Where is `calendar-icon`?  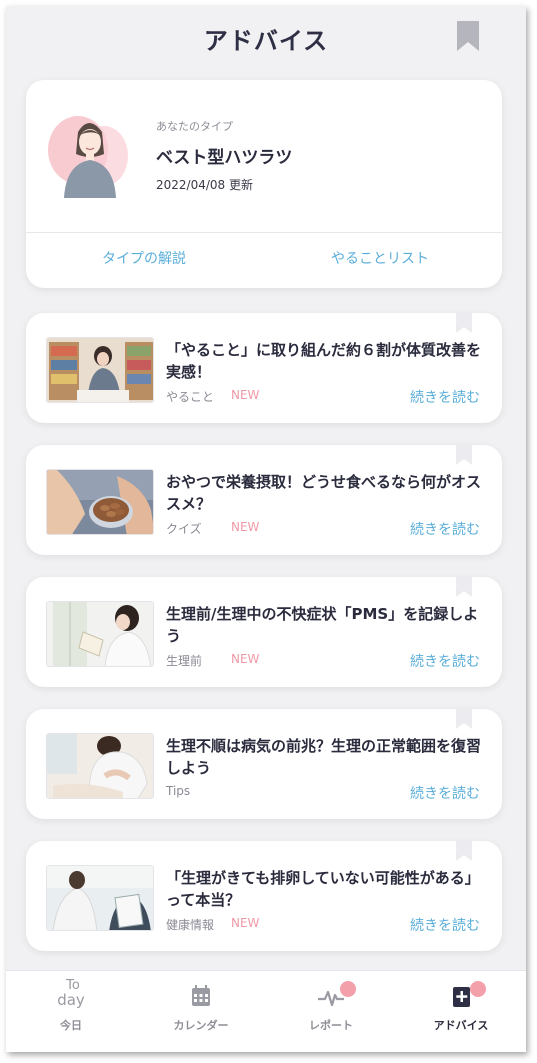
calendar-icon is located at coordinates (201, 995).